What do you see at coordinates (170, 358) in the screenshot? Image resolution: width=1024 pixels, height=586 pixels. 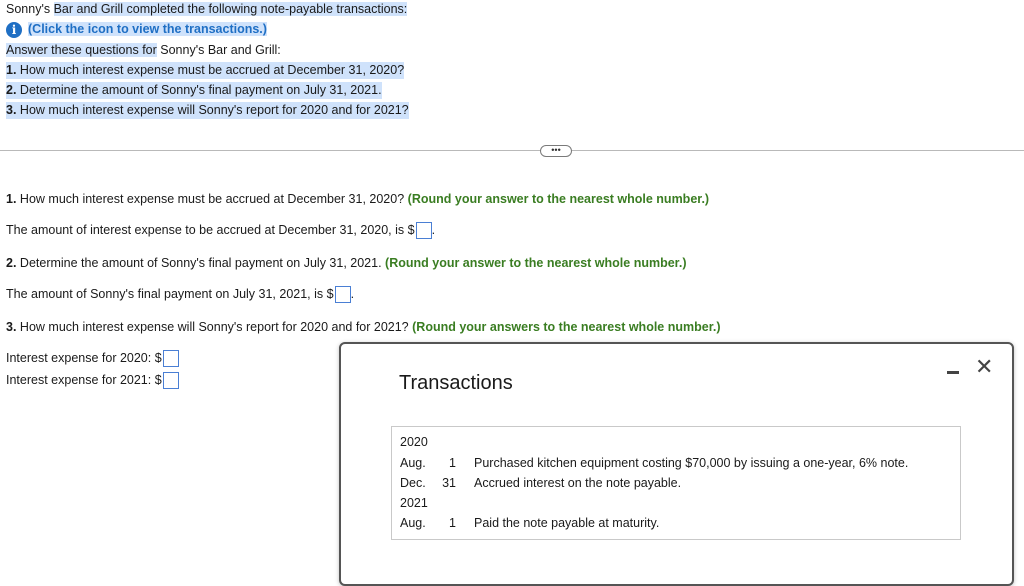 I see `q3-2020-input` at bounding box center [170, 358].